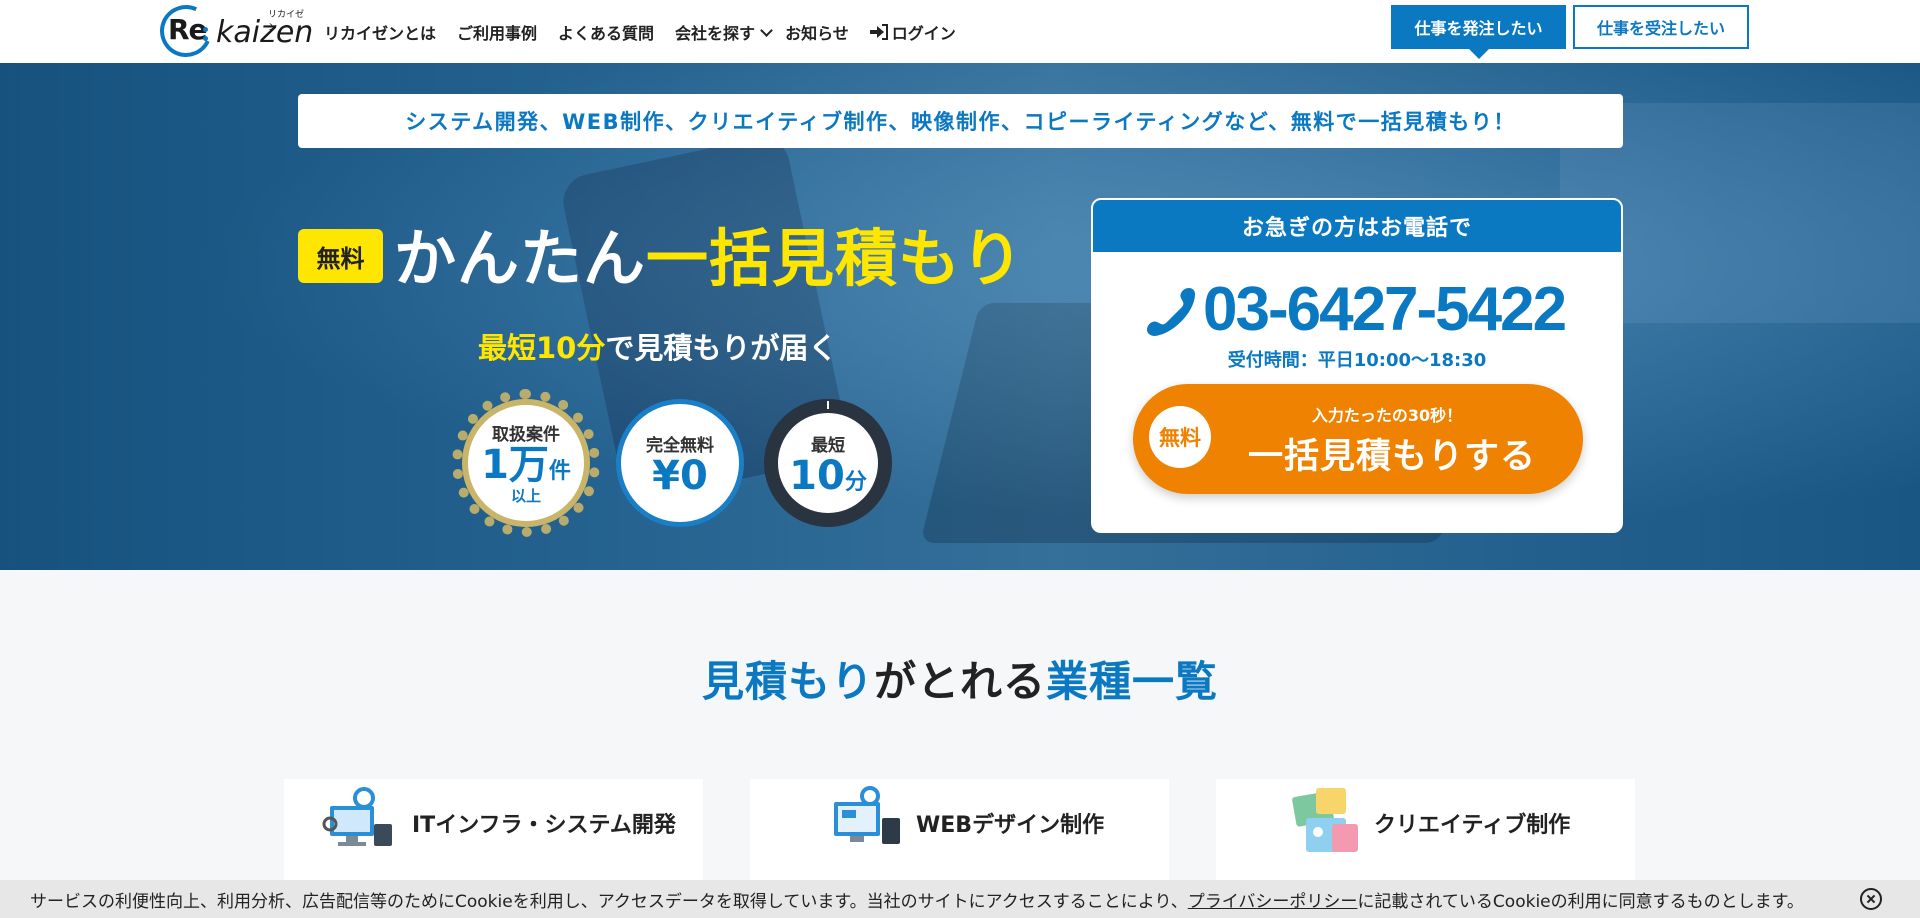 The image size is (1920, 918). What do you see at coordinates (766, 30) in the screenshot?
I see `chevron-down-icon` at bounding box center [766, 30].